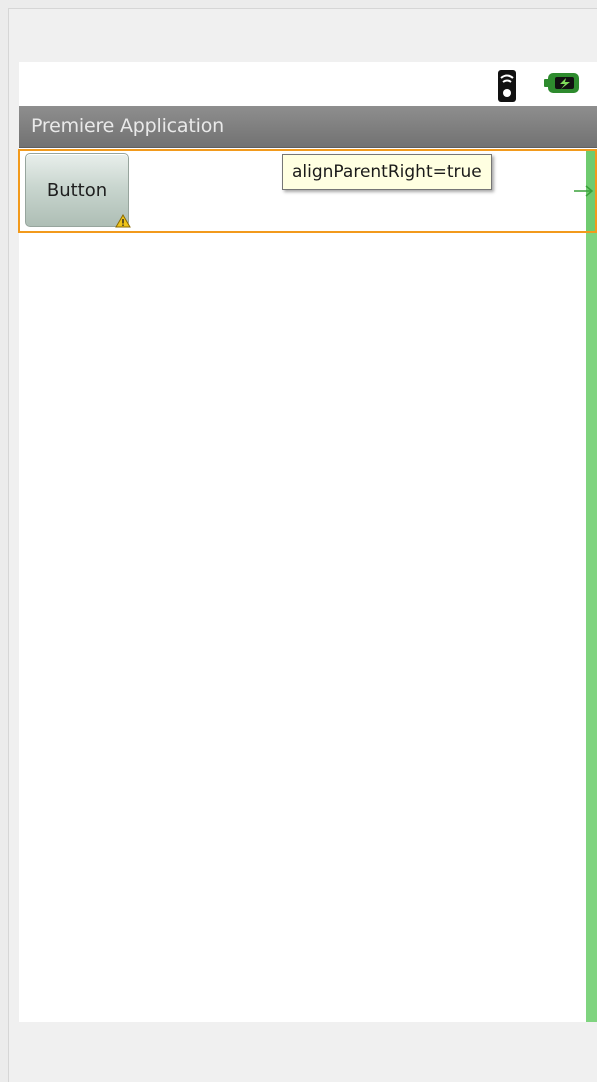 Image resolution: width=597 pixels, height=1082 pixels. I want to click on app-title: Premiere Application, so click(127, 126).